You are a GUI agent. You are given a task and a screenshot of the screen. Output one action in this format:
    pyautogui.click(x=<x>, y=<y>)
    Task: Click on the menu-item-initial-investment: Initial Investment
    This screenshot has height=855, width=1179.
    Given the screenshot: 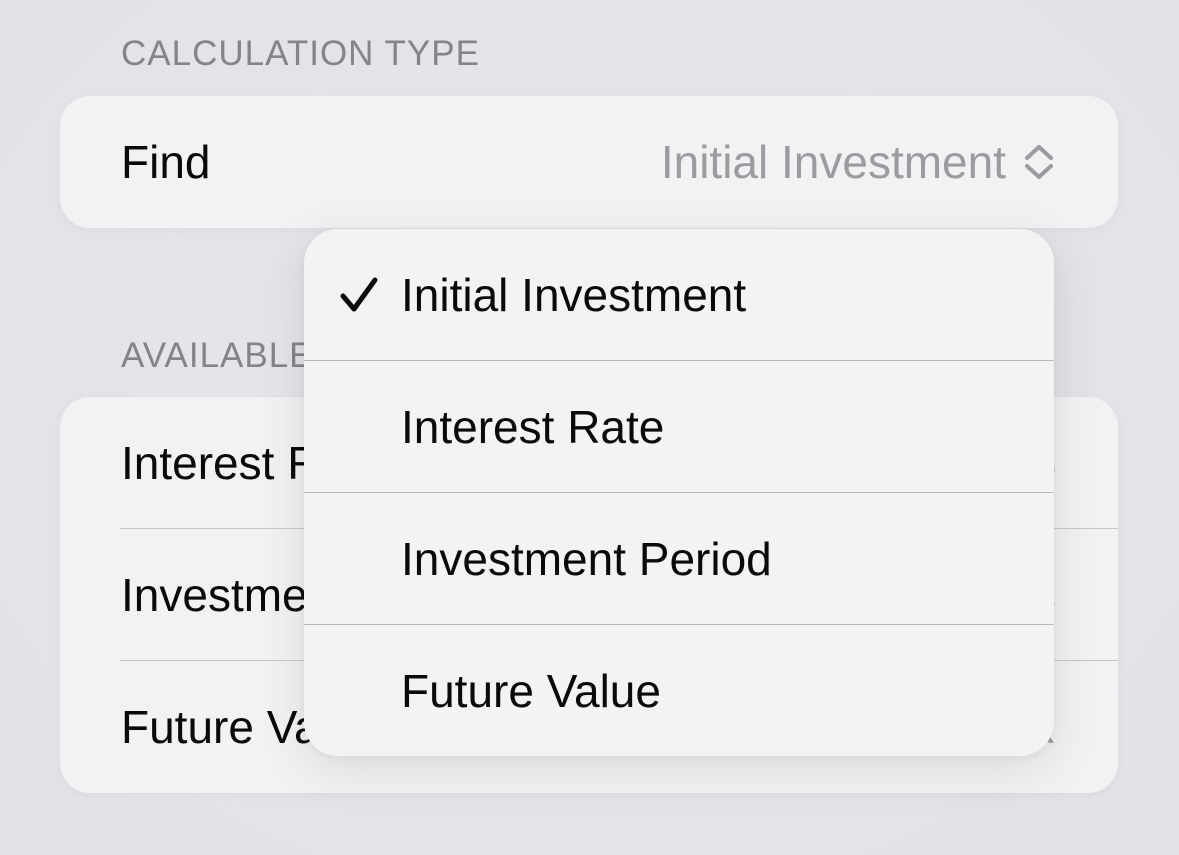 What is the action you would take?
    pyautogui.click(x=679, y=294)
    